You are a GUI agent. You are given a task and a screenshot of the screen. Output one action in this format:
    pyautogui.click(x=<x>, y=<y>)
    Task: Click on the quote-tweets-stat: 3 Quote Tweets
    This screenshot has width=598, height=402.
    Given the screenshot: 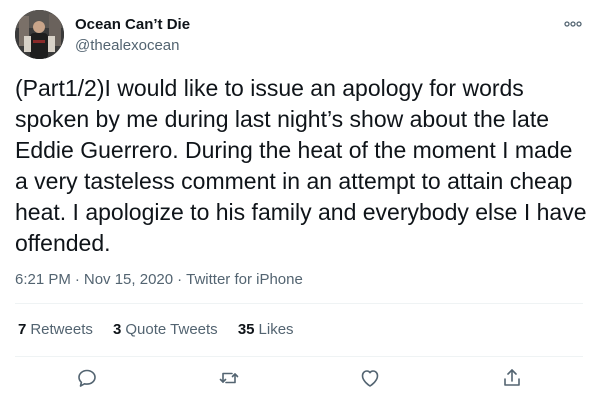 What is the action you would take?
    pyautogui.click(x=165, y=329)
    